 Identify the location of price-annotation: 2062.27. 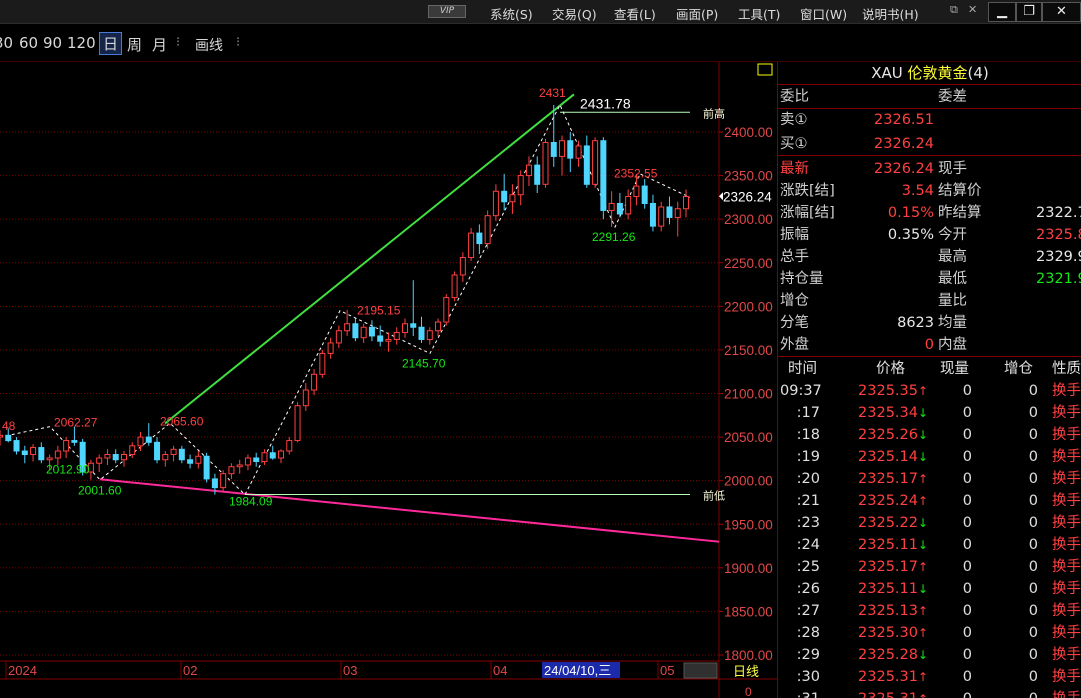
(76, 422).